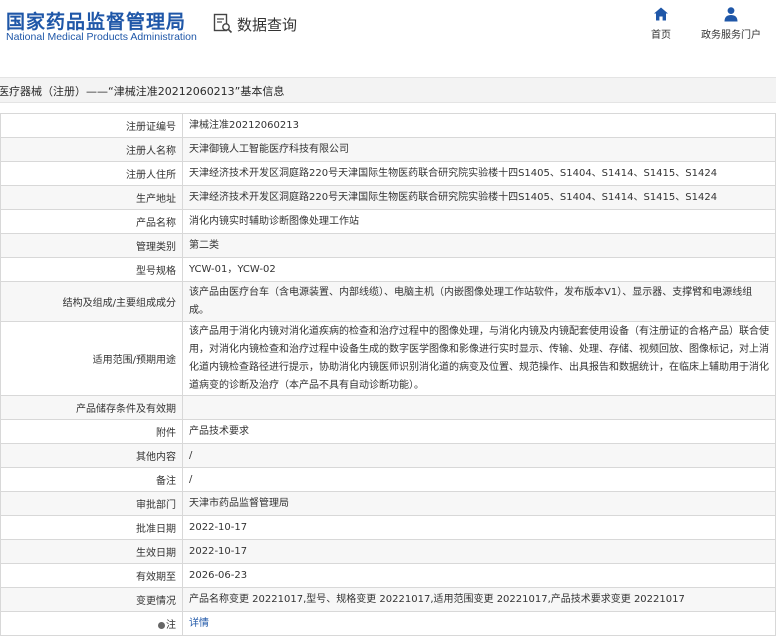 This screenshot has height=644, width=776. Describe the element at coordinates (479, 407) in the screenshot. I see `field-value` at that location.